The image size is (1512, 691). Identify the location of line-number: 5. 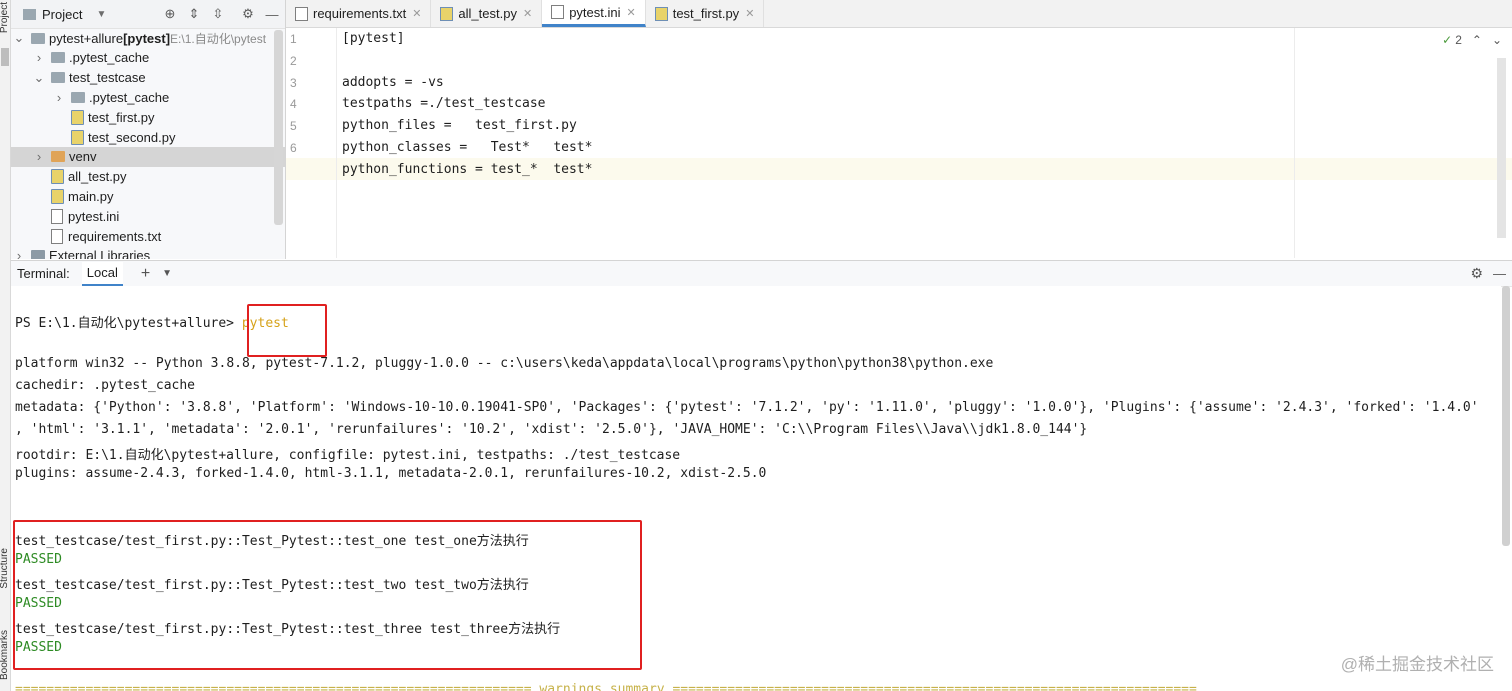
(293, 126).